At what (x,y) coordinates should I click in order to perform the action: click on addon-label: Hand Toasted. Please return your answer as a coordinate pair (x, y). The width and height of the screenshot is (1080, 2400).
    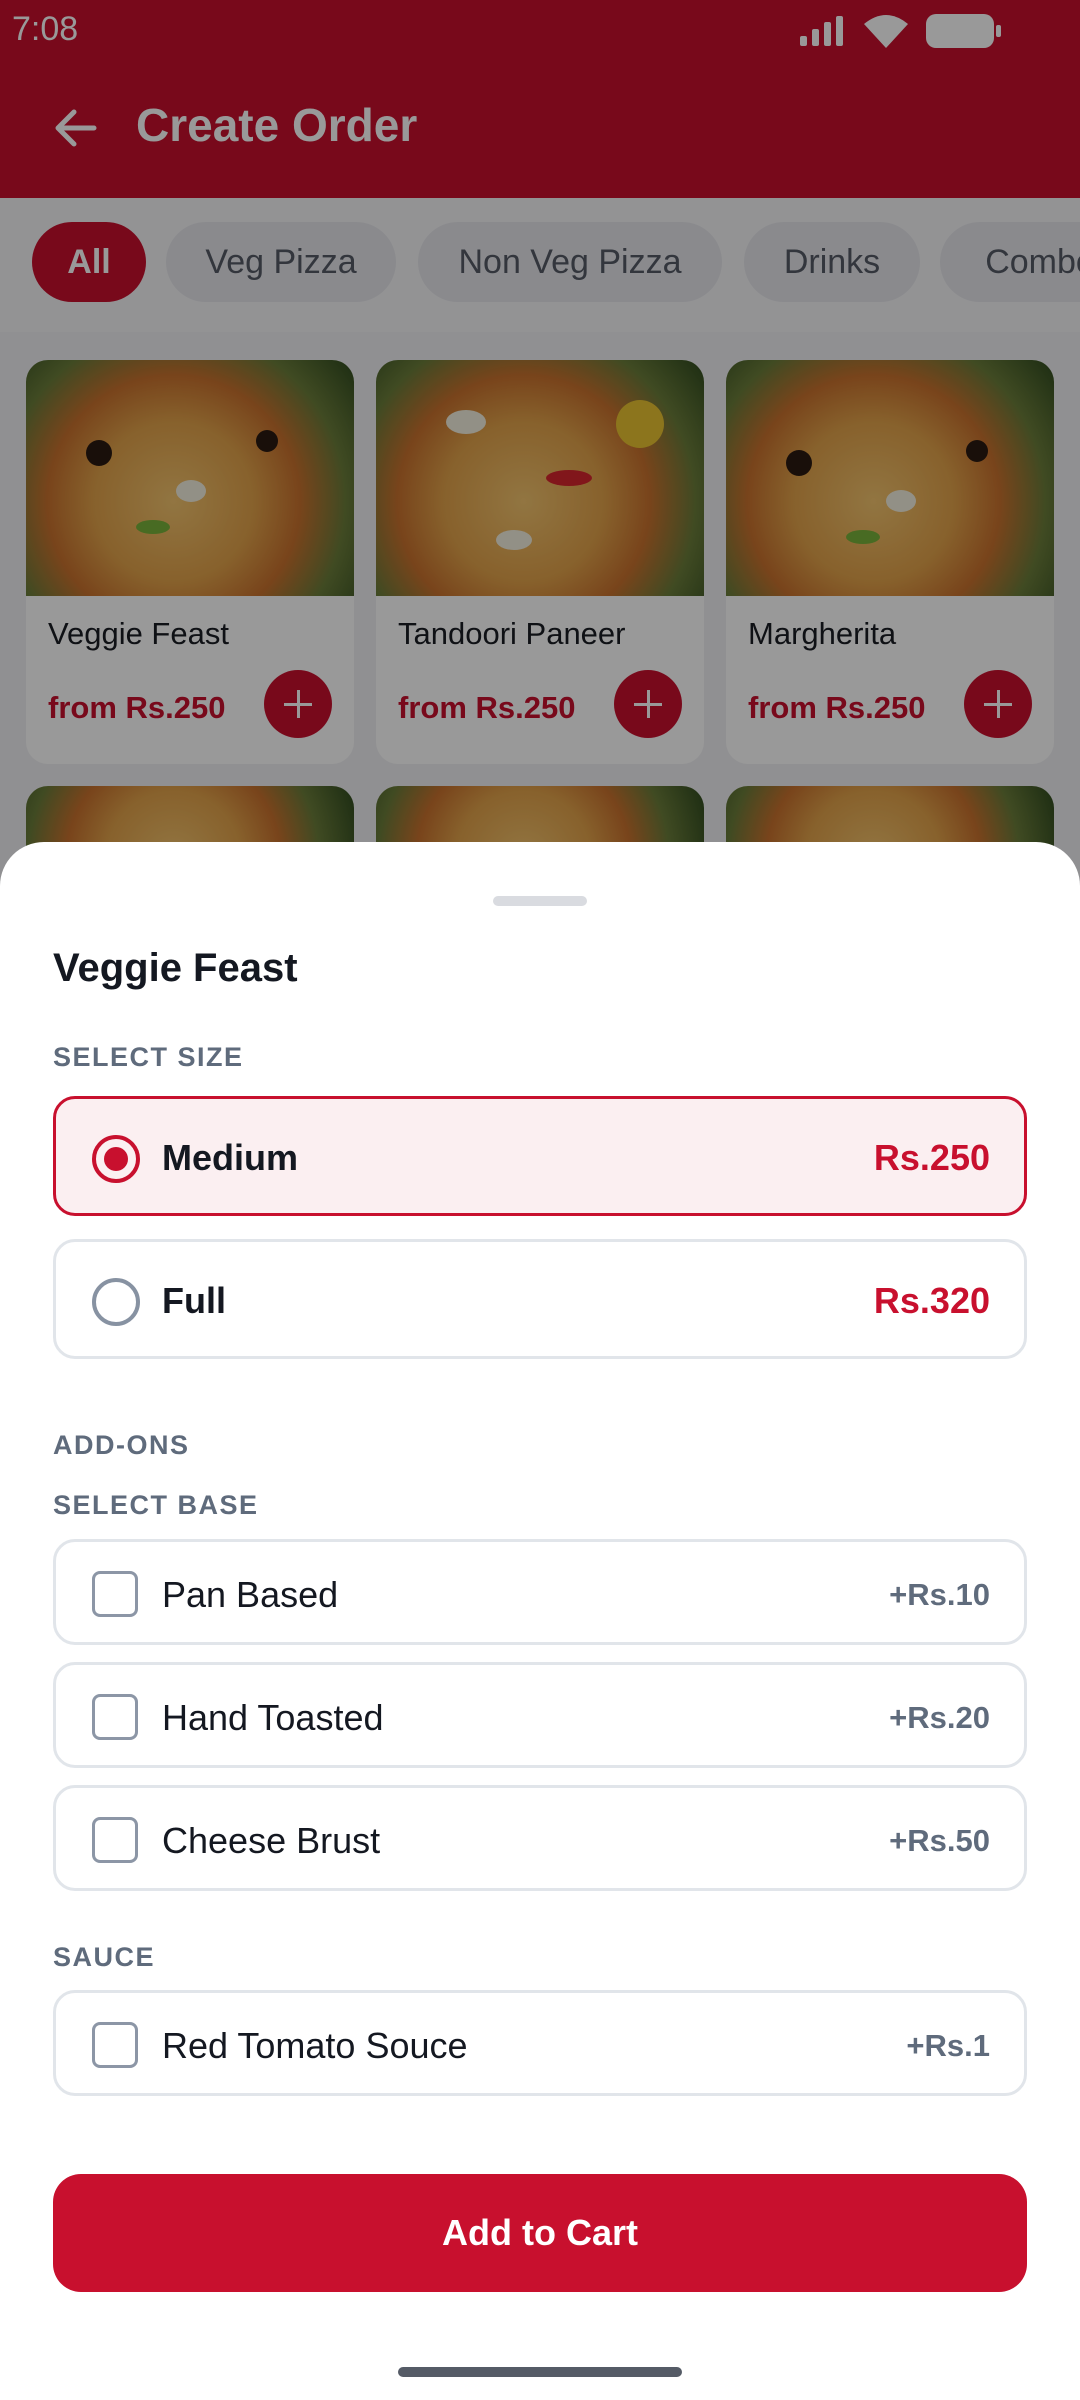
    Looking at the image, I should click on (273, 1717).